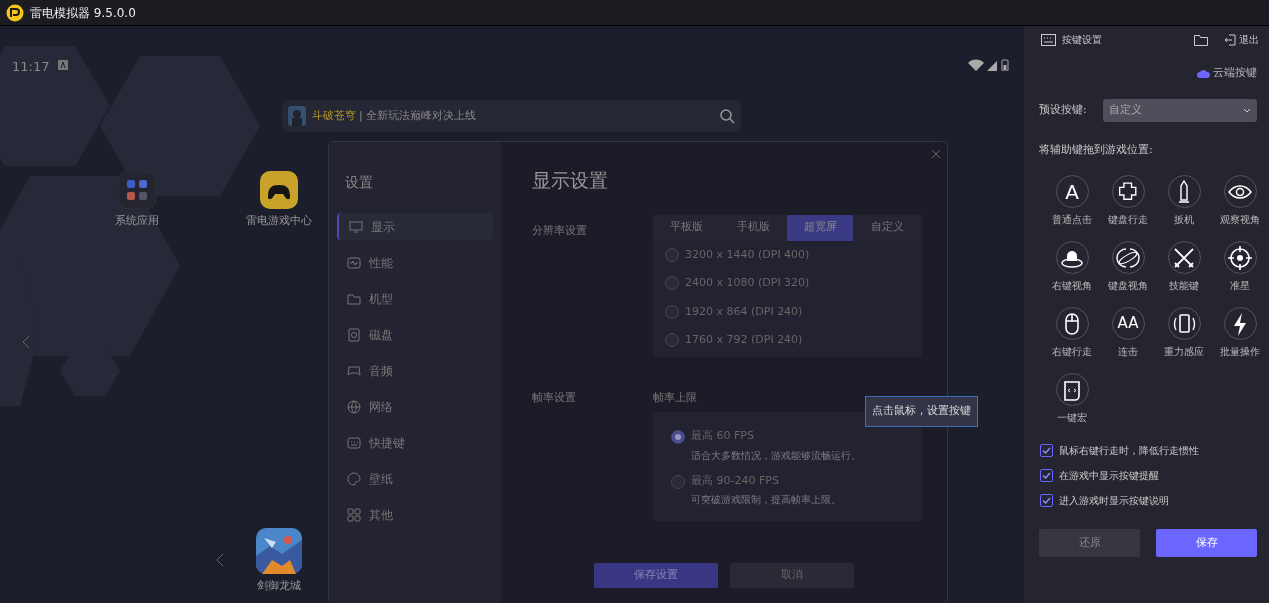  Describe the element at coordinates (1072, 286) in the screenshot. I see `tool-label: 右键视角` at that location.